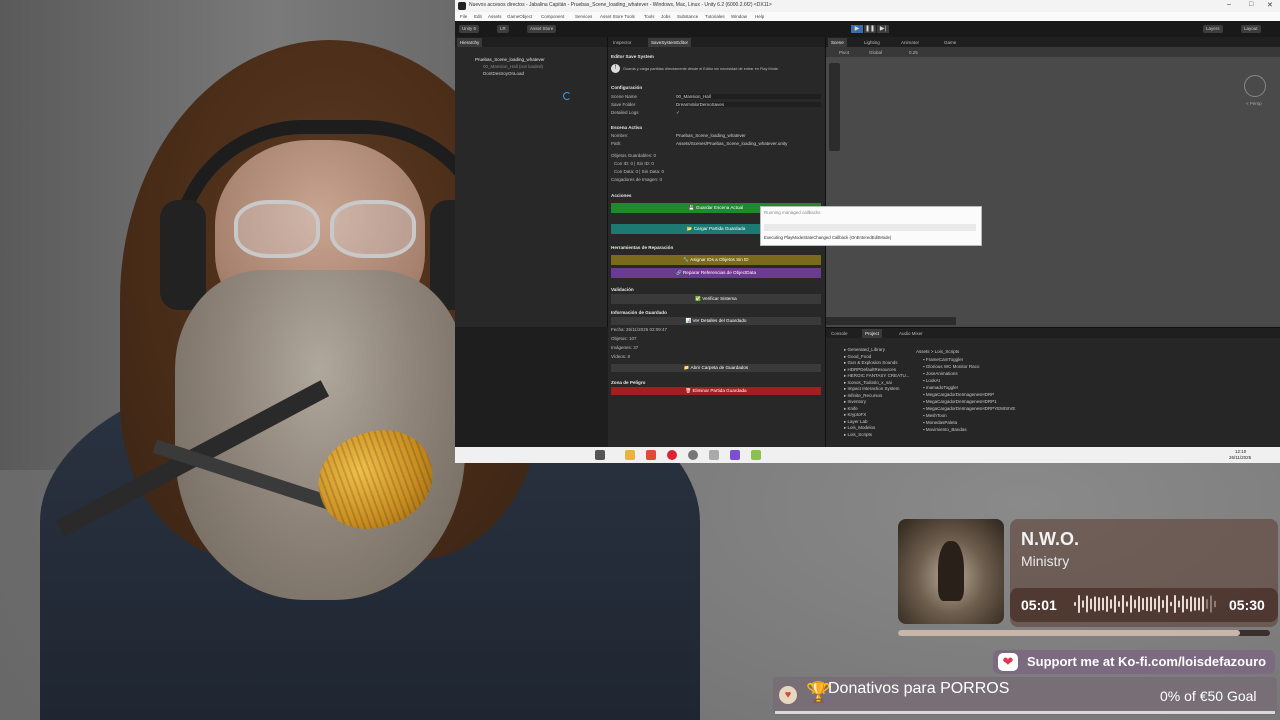 The height and width of the screenshot is (720, 1280). Describe the element at coordinates (857, 29) in the screenshot. I see `play-button: ▶` at that location.